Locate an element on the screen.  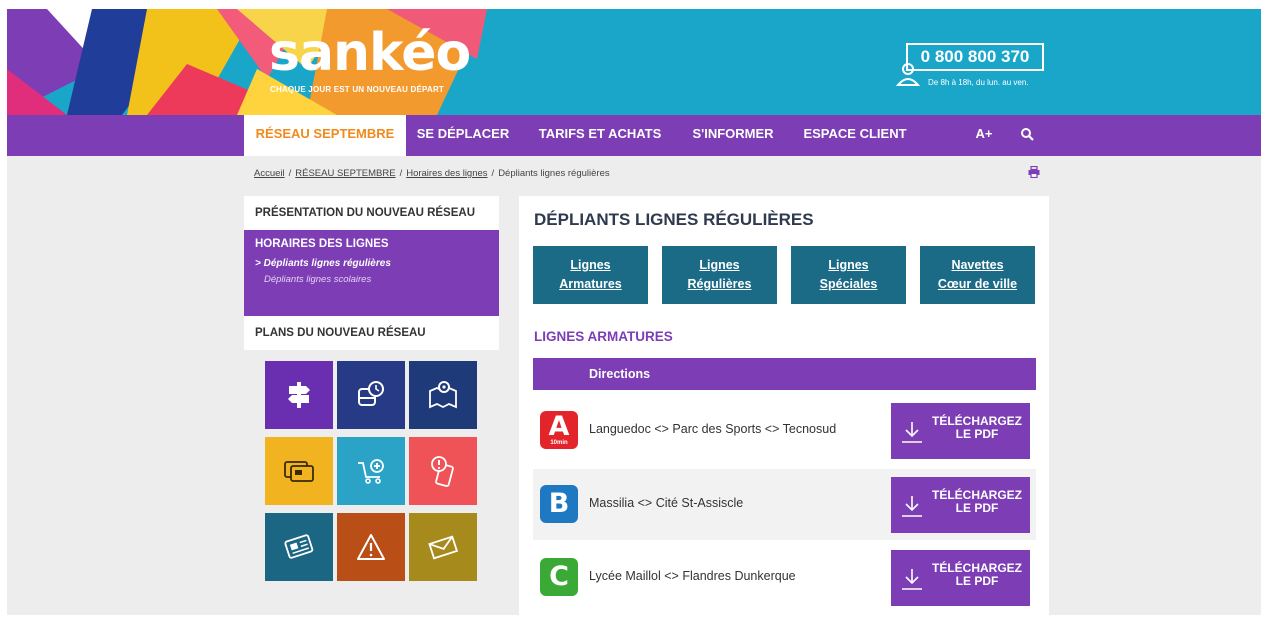
nav-item-reseau-septembre: RÉSEAU SEPTEMBRE is located at coordinates (325, 135).